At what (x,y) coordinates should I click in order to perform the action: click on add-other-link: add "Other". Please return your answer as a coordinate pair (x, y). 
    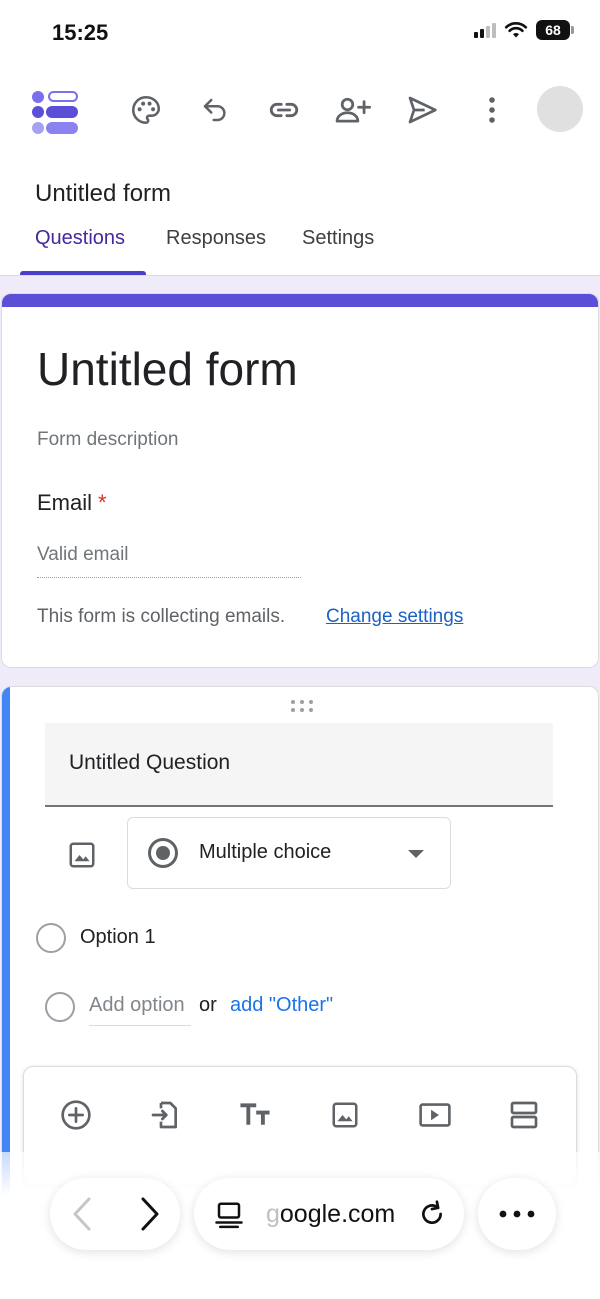
    Looking at the image, I should click on (281, 1005).